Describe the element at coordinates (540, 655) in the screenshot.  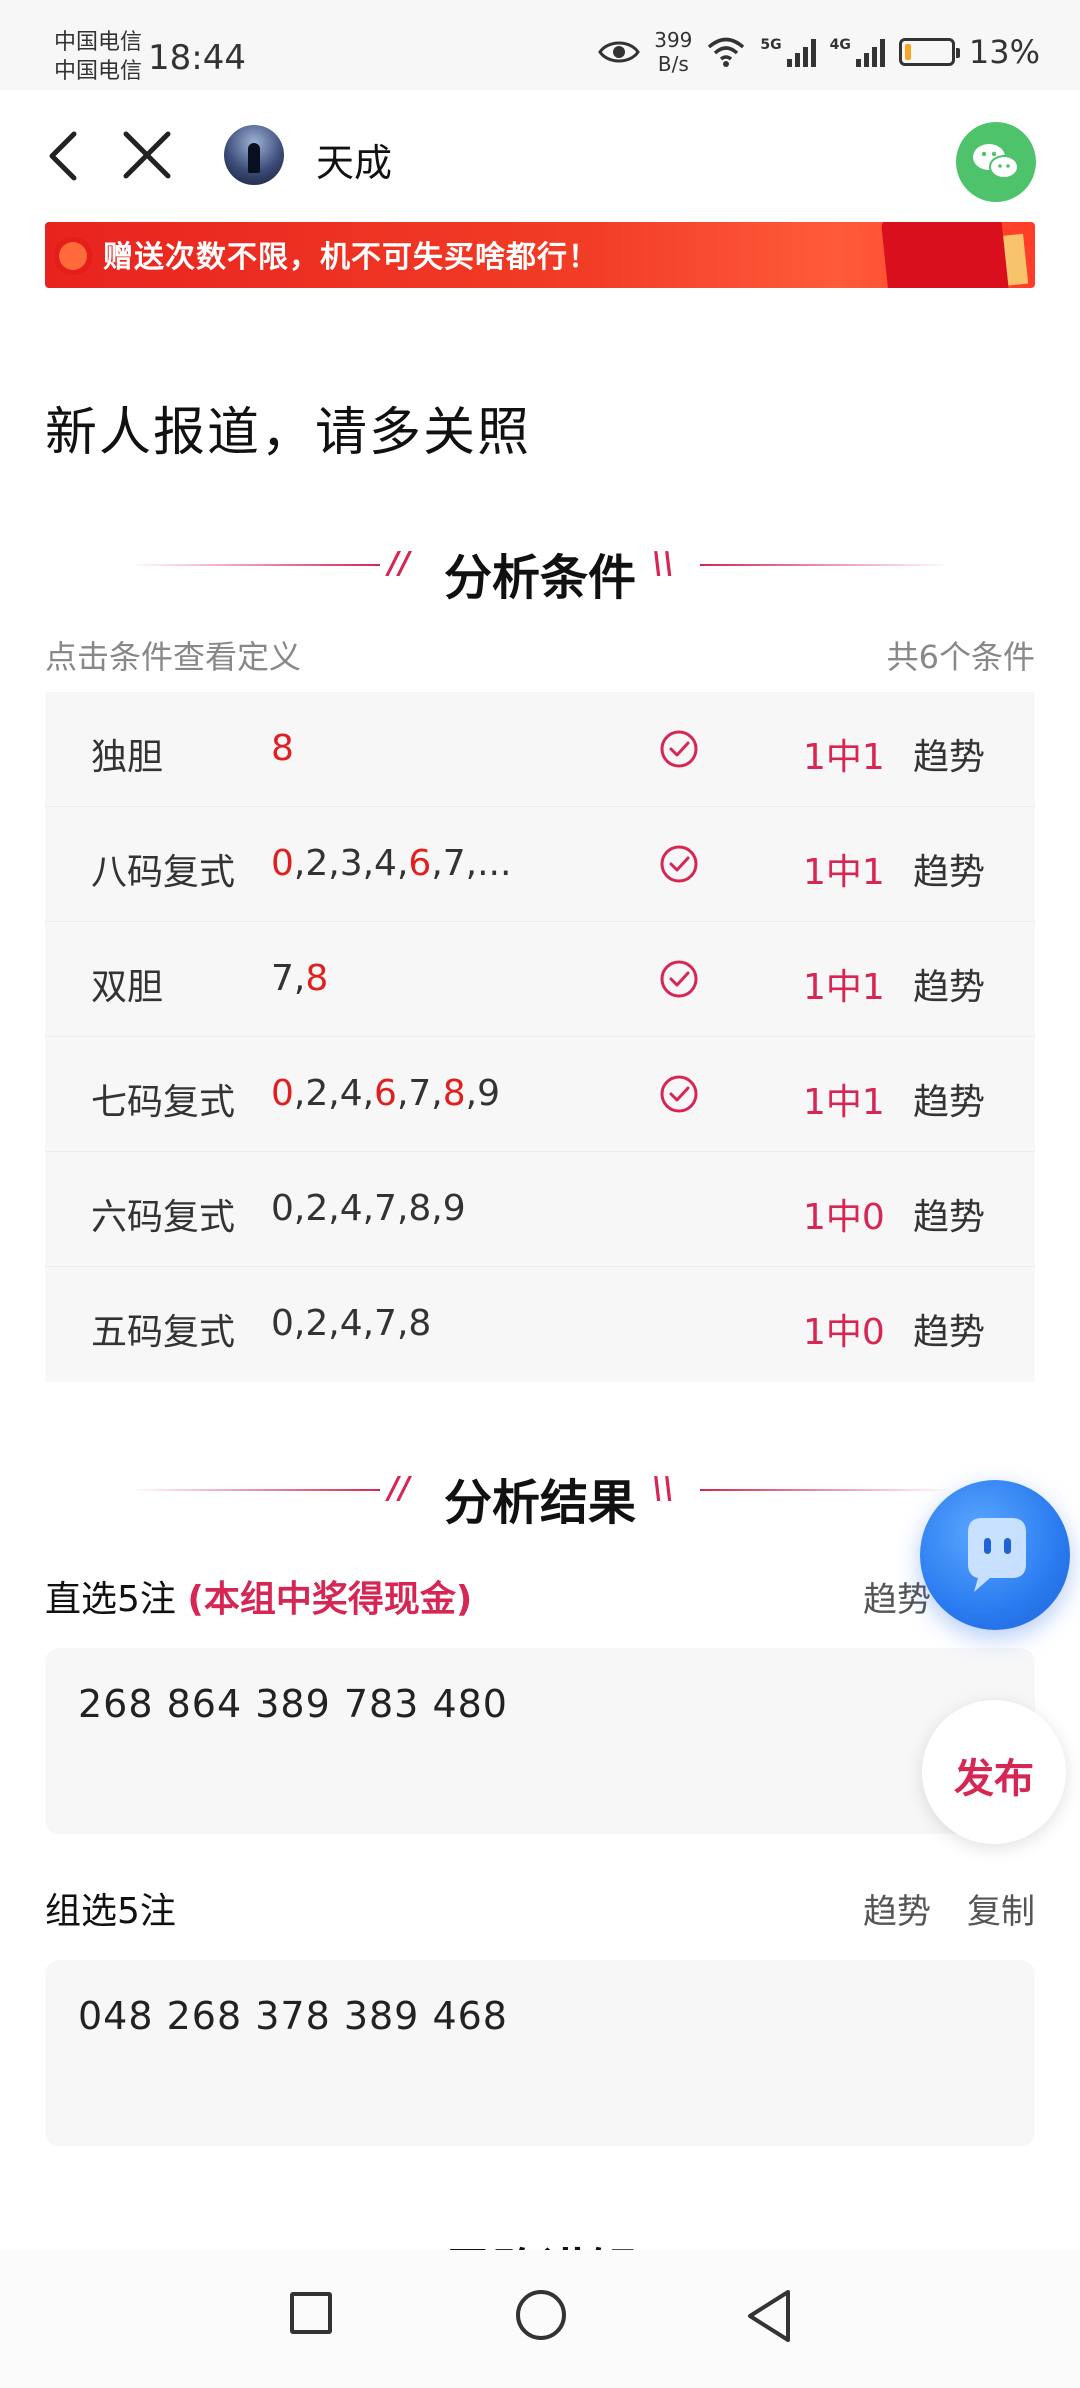
I see `conditions-subheader: 点击条件查看定义 共6个条件` at that location.